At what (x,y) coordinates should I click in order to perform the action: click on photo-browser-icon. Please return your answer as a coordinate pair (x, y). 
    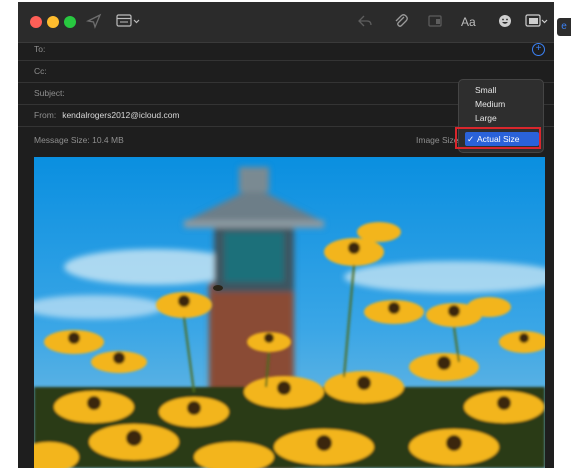
    Looking at the image, I should click on (435, 21).